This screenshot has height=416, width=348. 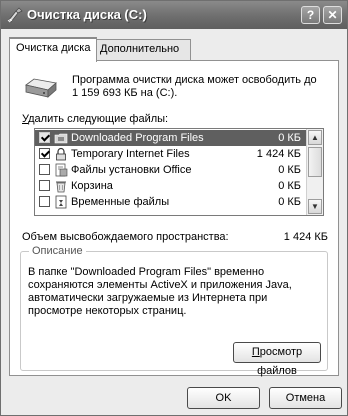 I want to click on file-row-recycle-bin: Корзина 0 КБ, so click(x=171, y=186).